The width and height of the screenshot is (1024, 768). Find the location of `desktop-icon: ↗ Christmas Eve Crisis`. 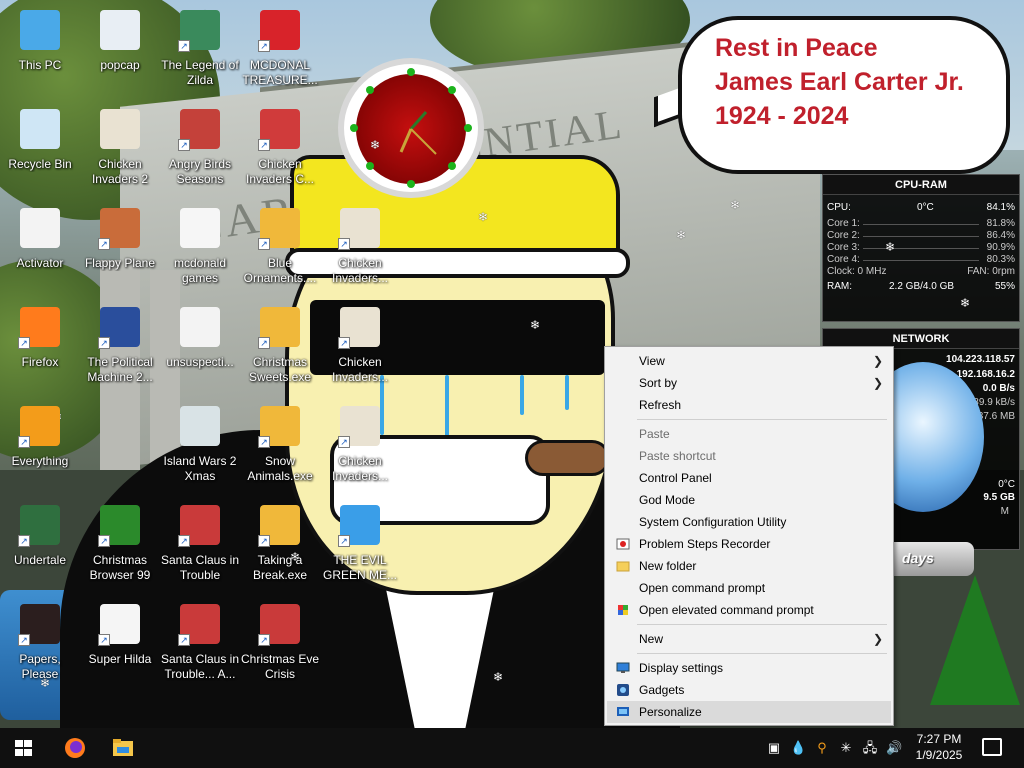

desktop-icon: ↗ Christmas Eve Crisis is located at coordinates (280, 646).